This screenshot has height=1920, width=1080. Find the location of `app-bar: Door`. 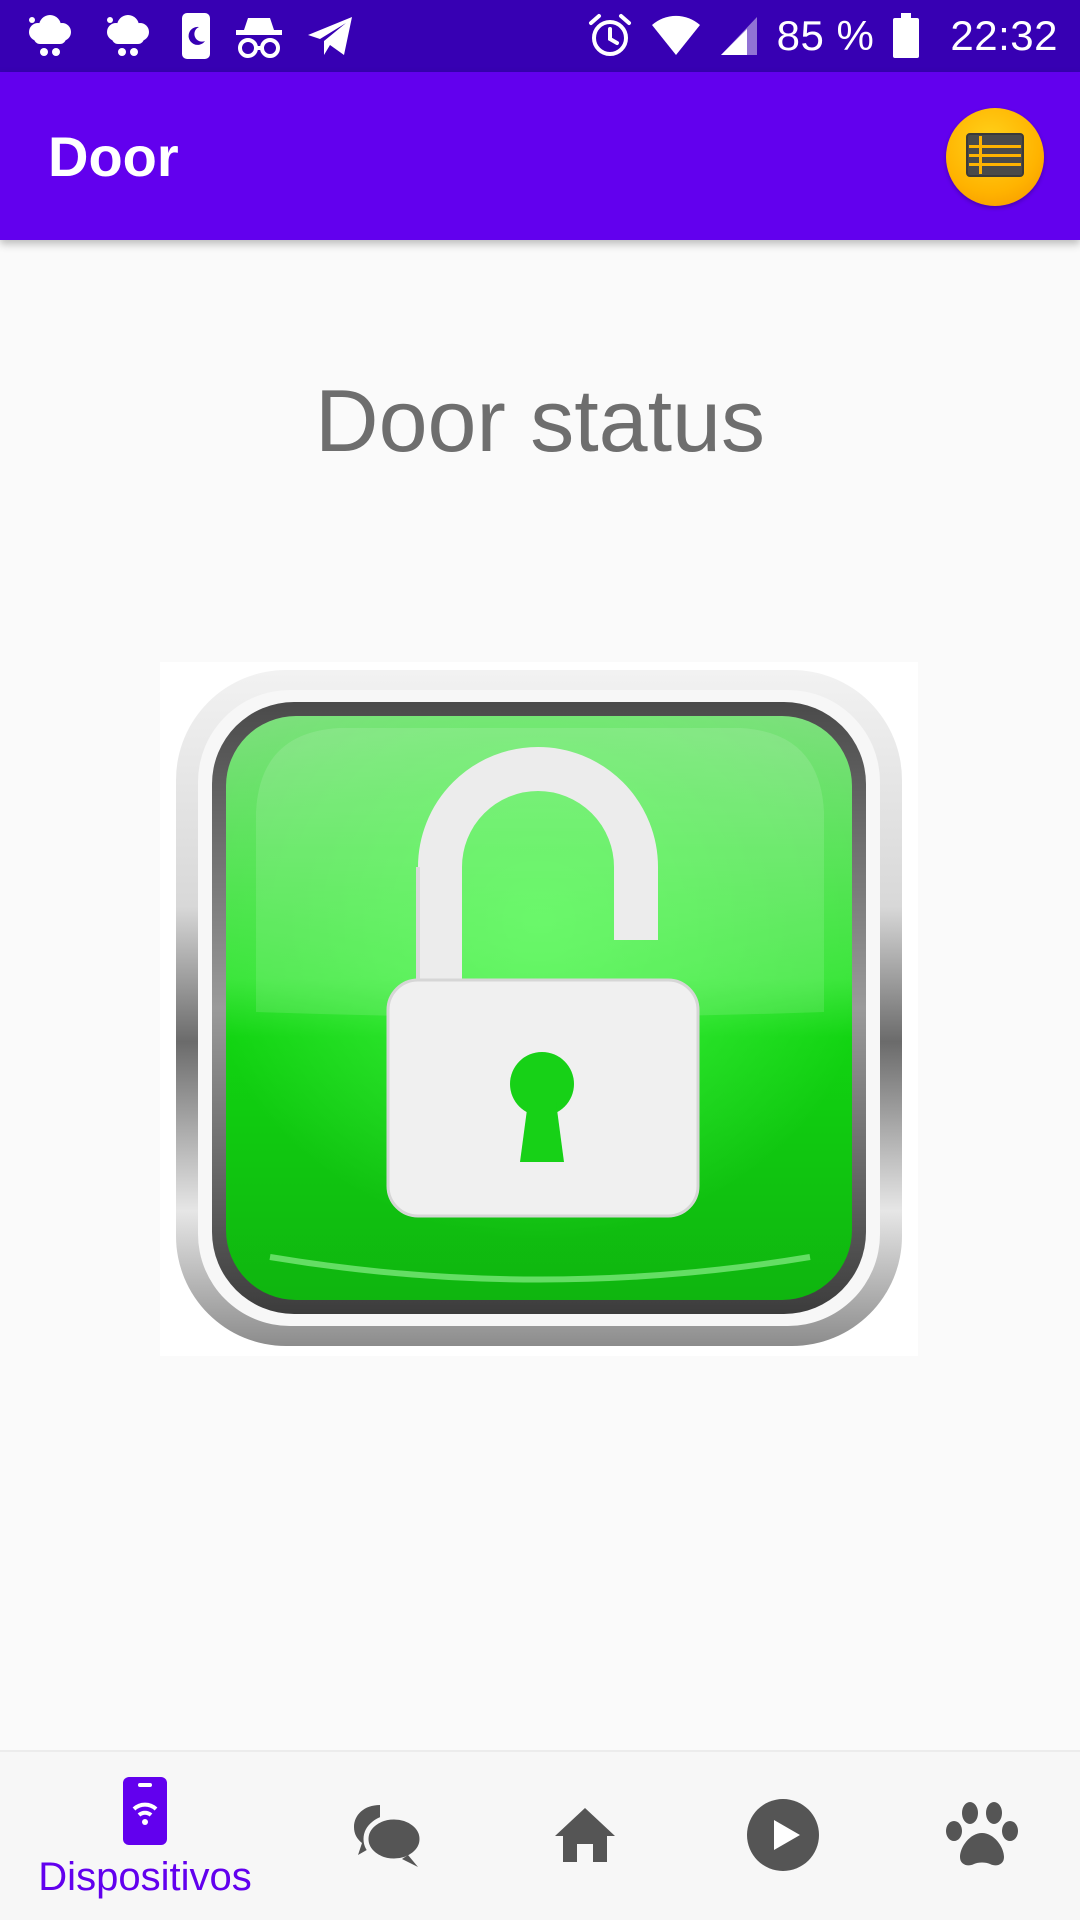

app-bar: Door is located at coordinates (540, 156).